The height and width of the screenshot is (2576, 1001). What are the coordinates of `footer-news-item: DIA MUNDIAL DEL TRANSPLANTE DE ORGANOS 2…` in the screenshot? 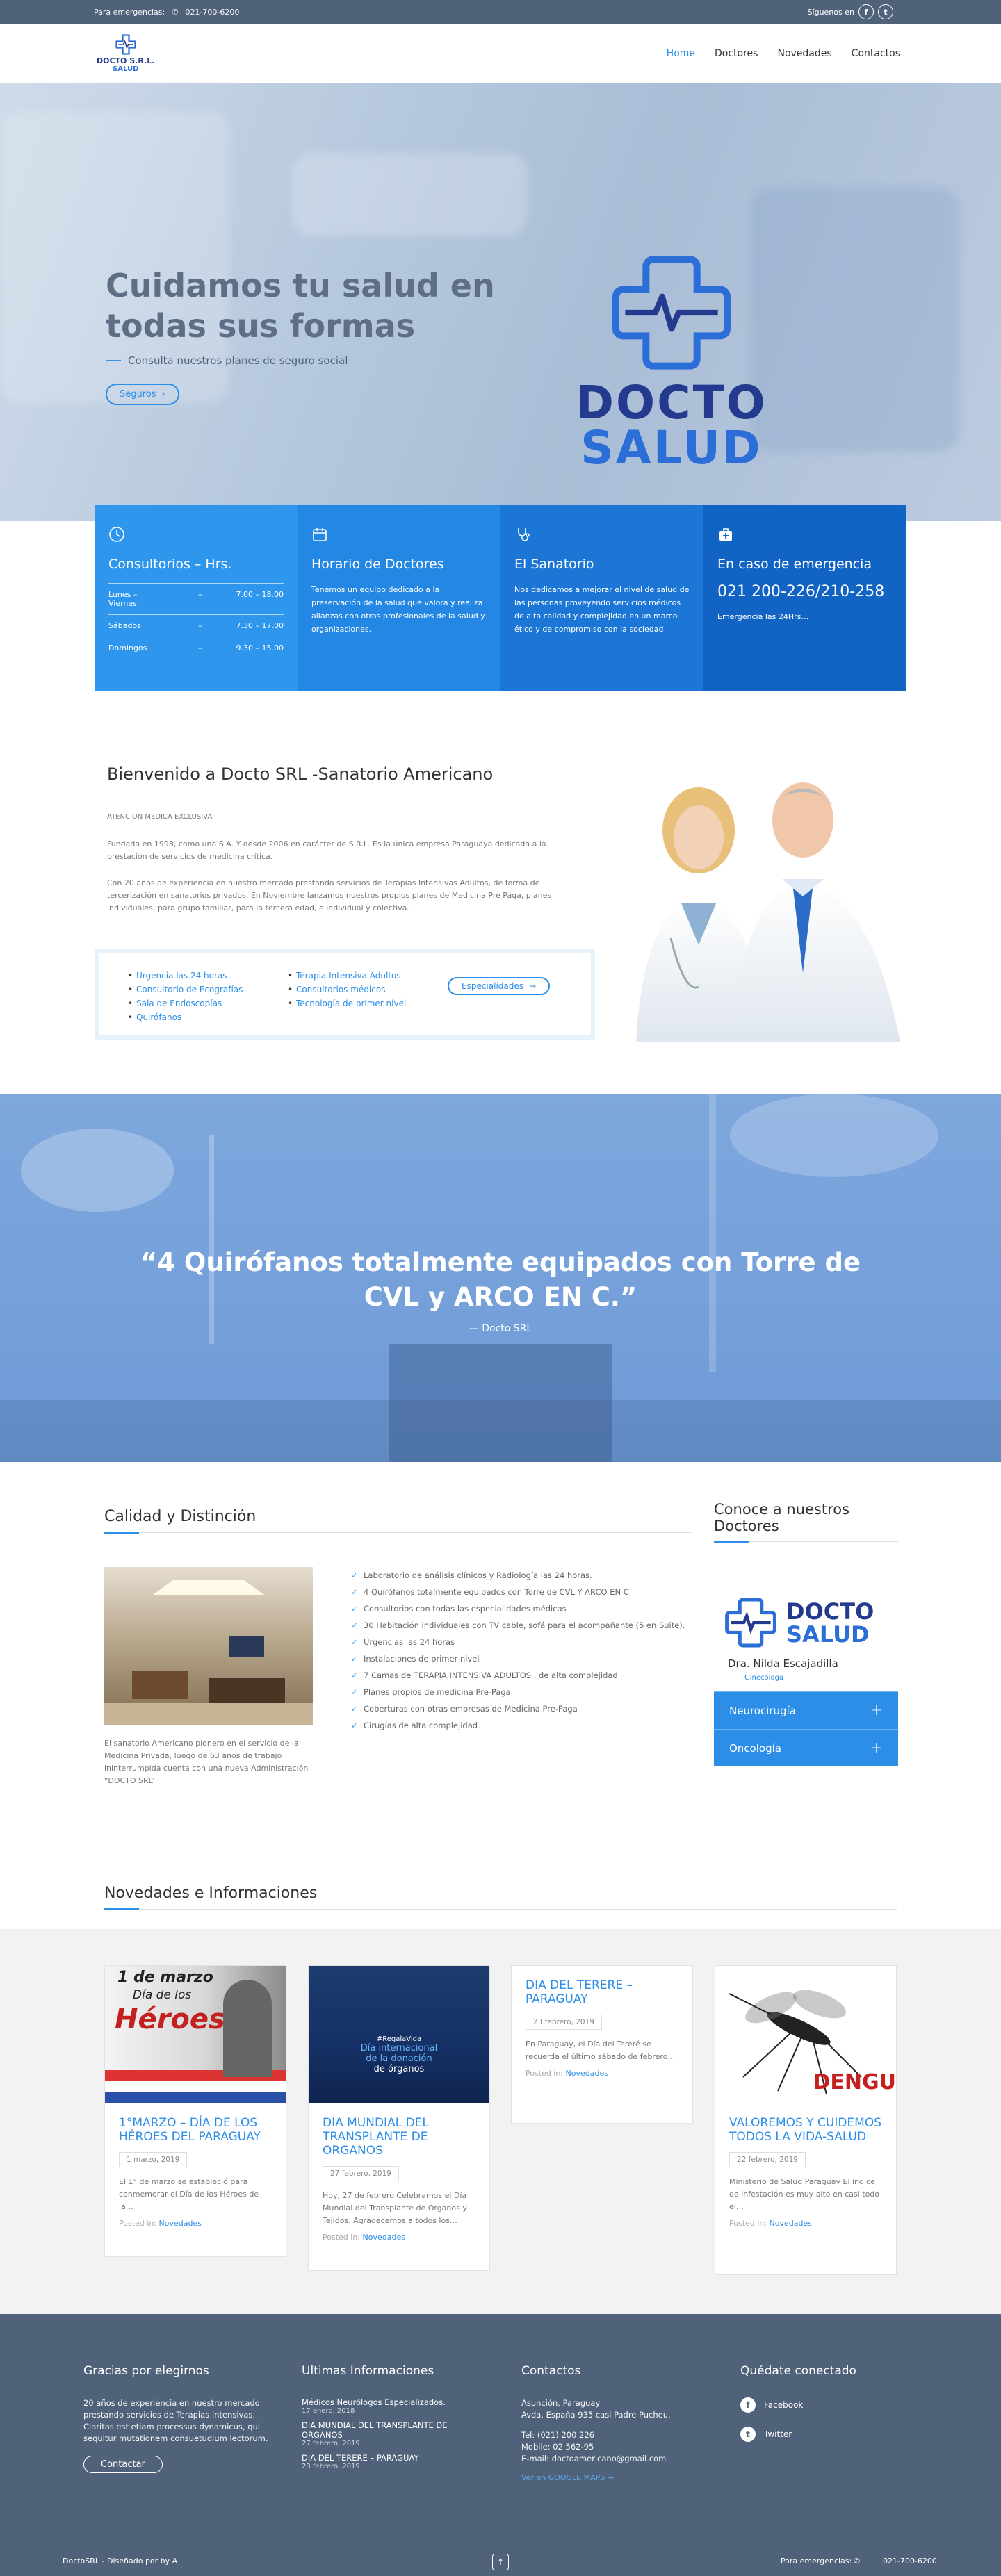 It's located at (395, 2433).